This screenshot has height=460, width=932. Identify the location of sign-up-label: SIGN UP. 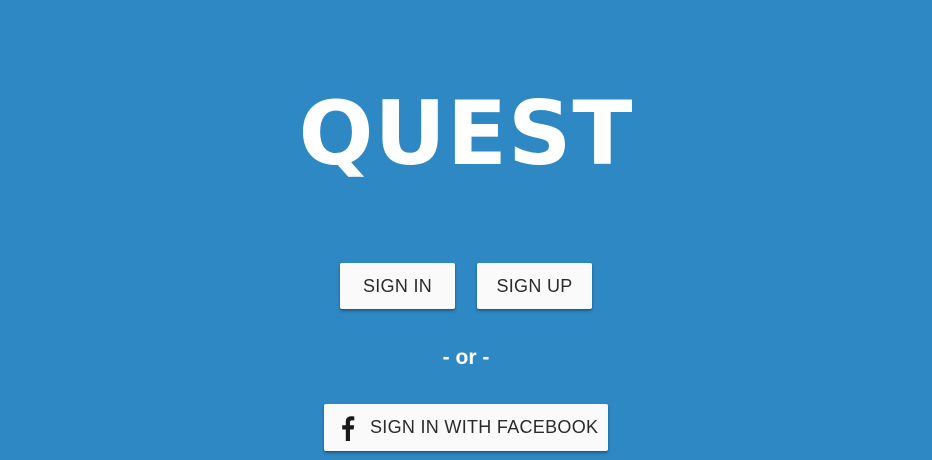
(534, 285).